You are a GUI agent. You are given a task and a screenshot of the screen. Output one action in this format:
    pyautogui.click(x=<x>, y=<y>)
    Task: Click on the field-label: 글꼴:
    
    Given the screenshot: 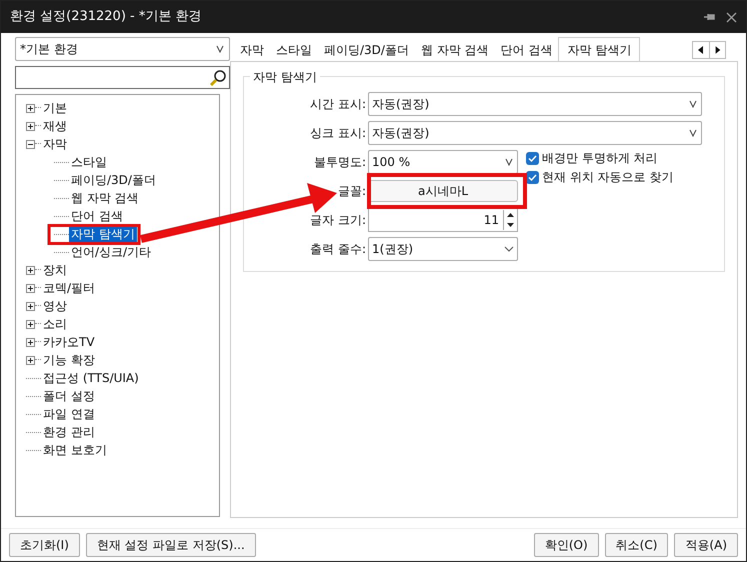 What is the action you would take?
    pyautogui.click(x=351, y=191)
    